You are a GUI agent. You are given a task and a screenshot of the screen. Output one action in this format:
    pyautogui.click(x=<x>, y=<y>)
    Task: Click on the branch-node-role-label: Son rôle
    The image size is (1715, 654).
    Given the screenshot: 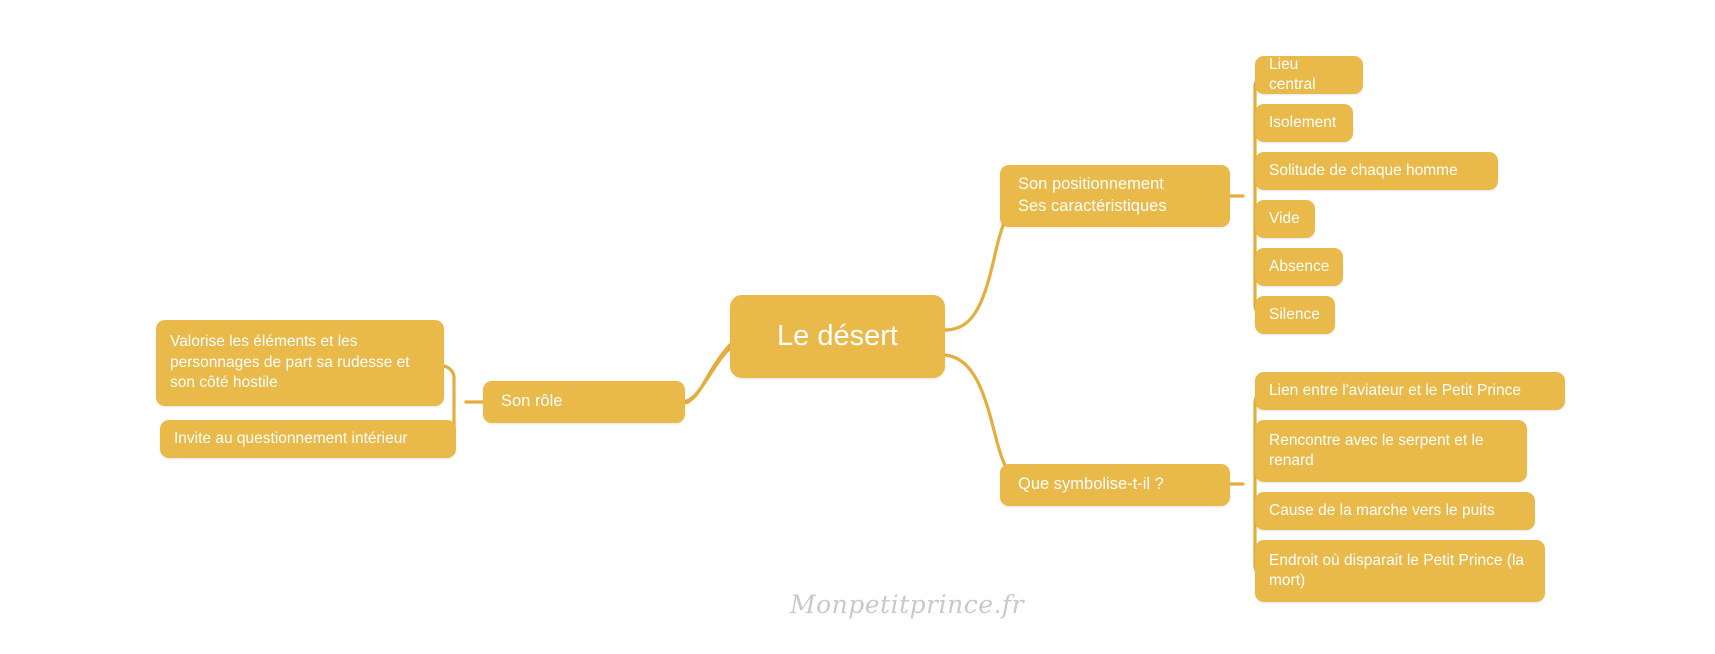 What is the action you would take?
    pyautogui.click(x=532, y=401)
    